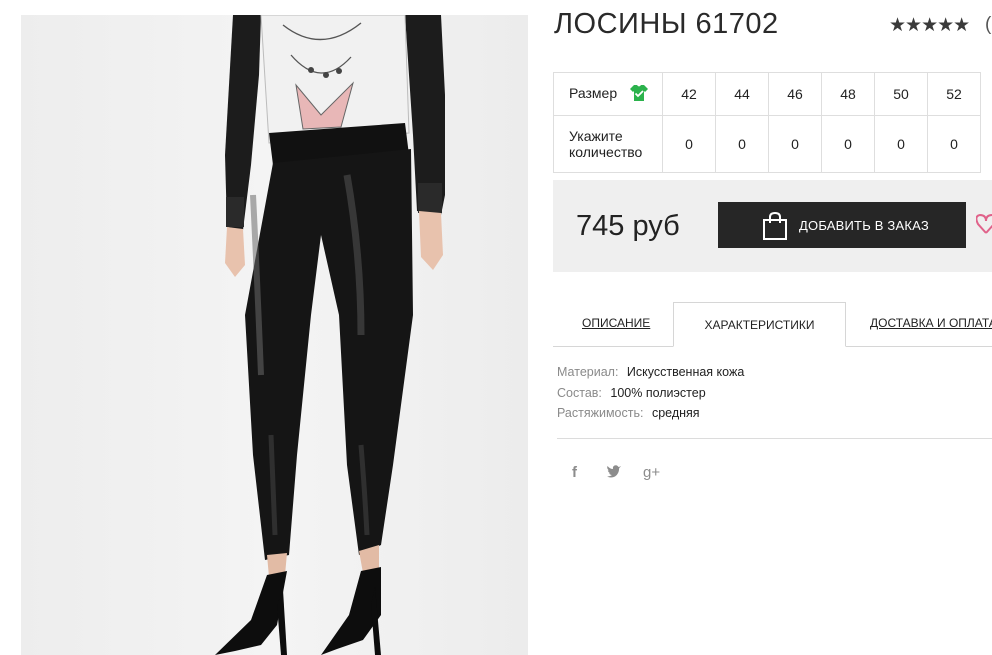 The image size is (992, 655). Describe the element at coordinates (864, 225) in the screenshot. I see `add-to-order-label: ДОБАВИТЬ В ЗАКАЗ` at that location.